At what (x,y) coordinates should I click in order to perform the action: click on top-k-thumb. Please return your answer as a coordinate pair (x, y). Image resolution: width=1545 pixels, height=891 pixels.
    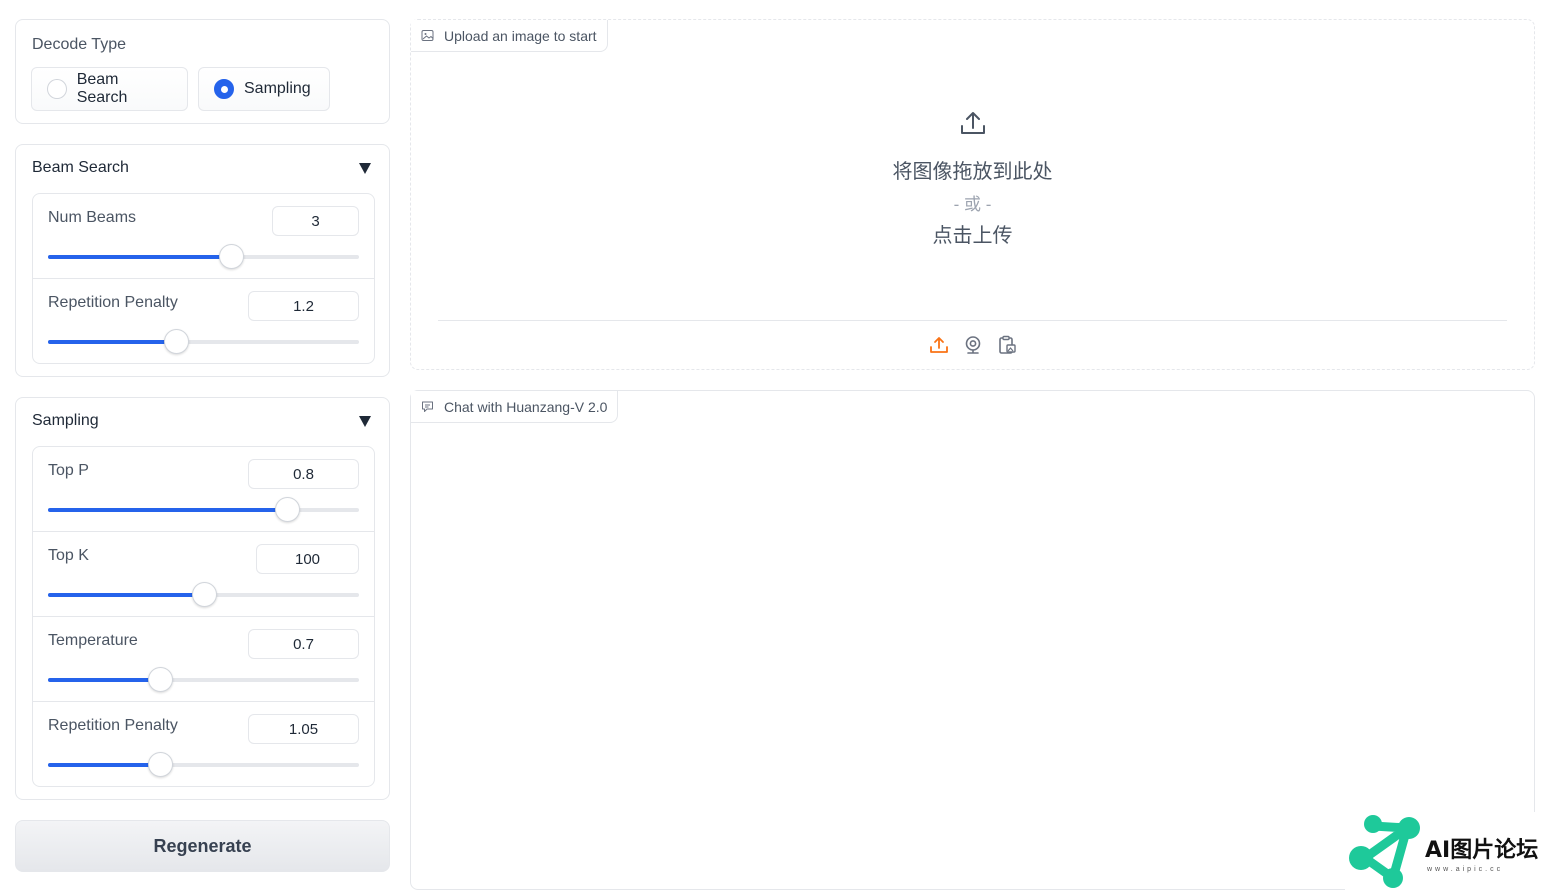
    Looking at the image, I should click on (204, 594).